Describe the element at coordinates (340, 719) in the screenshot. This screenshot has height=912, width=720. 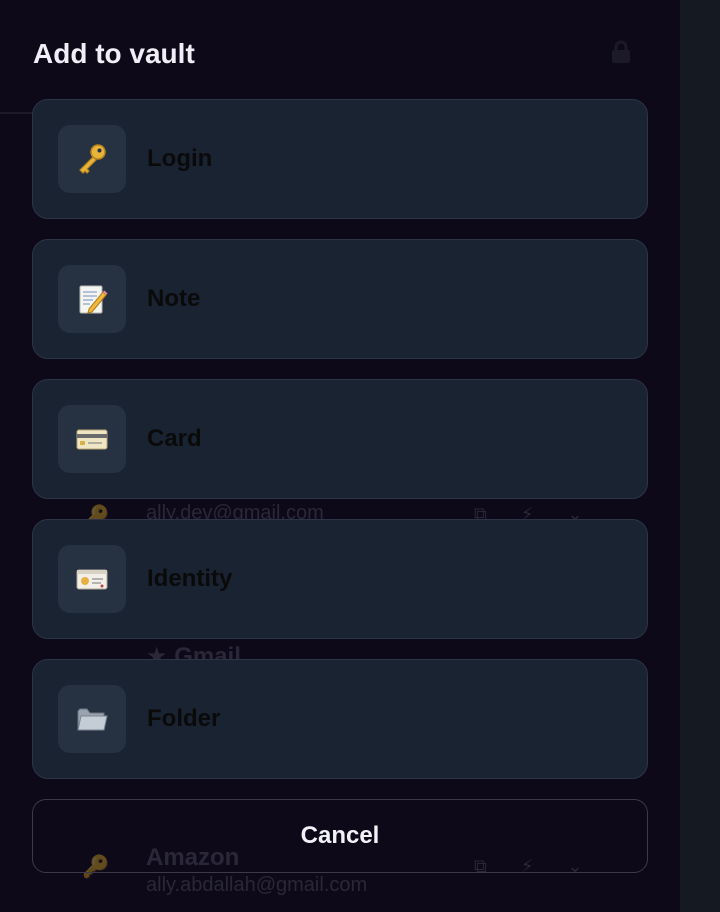
I see `option-folder-button: Folder` at that location.